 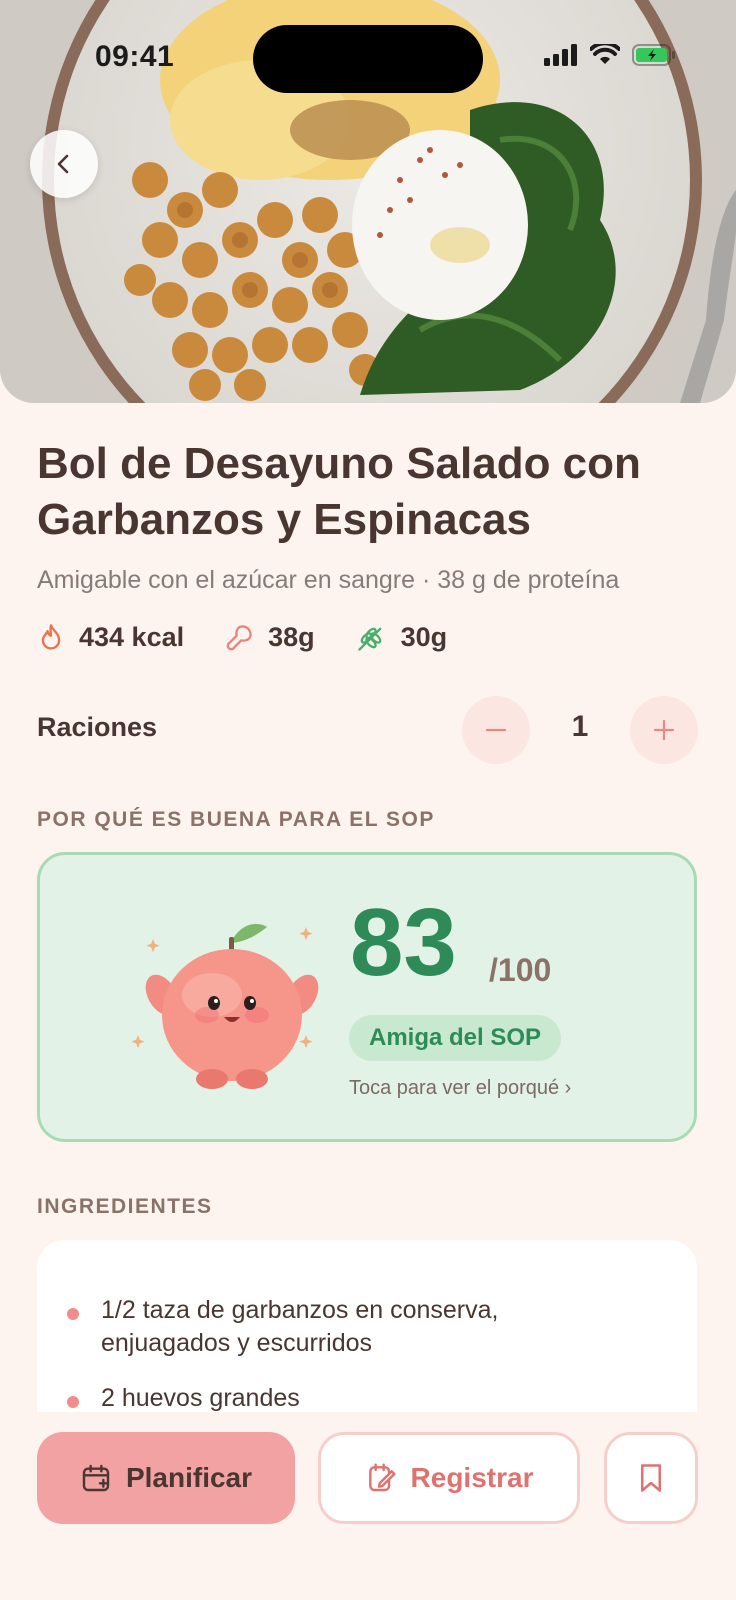 What do you see at coordinates (403, 942) in the screenshot?
I see `sop-score-value: 83` at bounding box center [403, 942].